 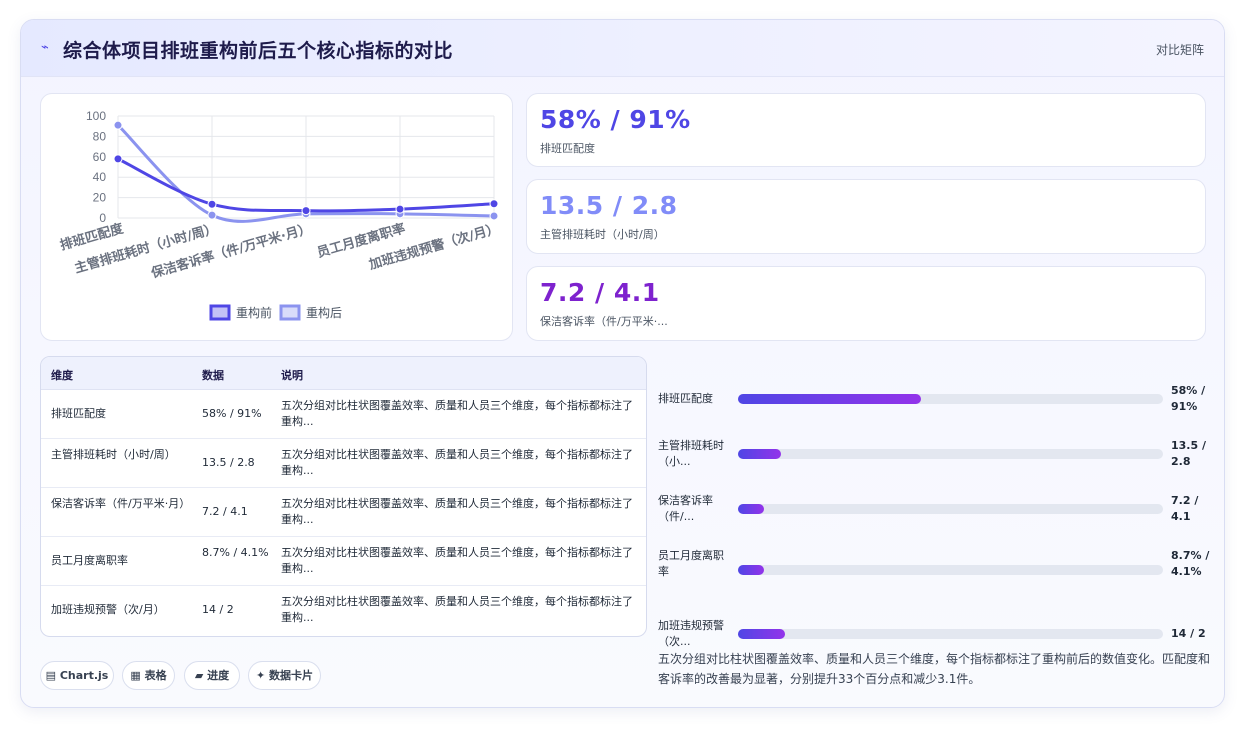 What do you see at coordinates (235, 552) in the screenshot?
I see `cell-data: 8.7% / 4.1%` at bounding box center [235, 552].